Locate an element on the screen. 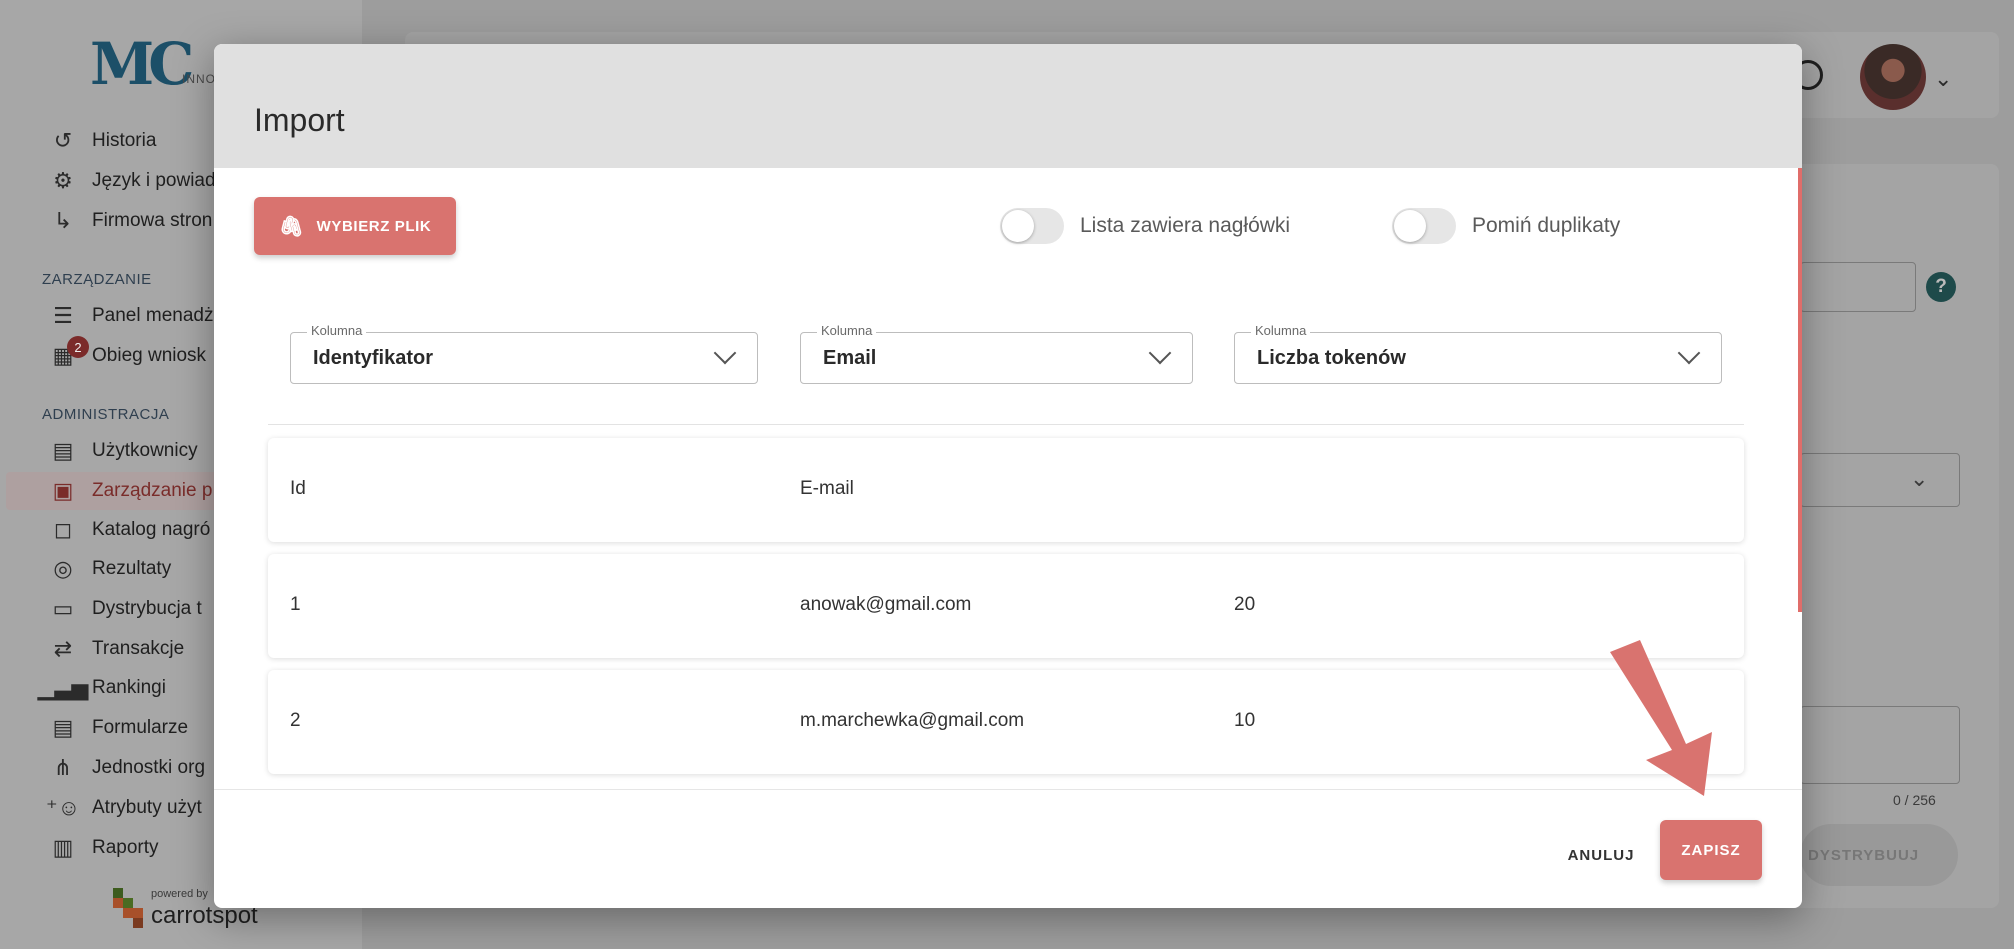 Image resolution: width=2014 pixels, height=949 pixels. dialog-title: Import is located at coordinates (299, 120).